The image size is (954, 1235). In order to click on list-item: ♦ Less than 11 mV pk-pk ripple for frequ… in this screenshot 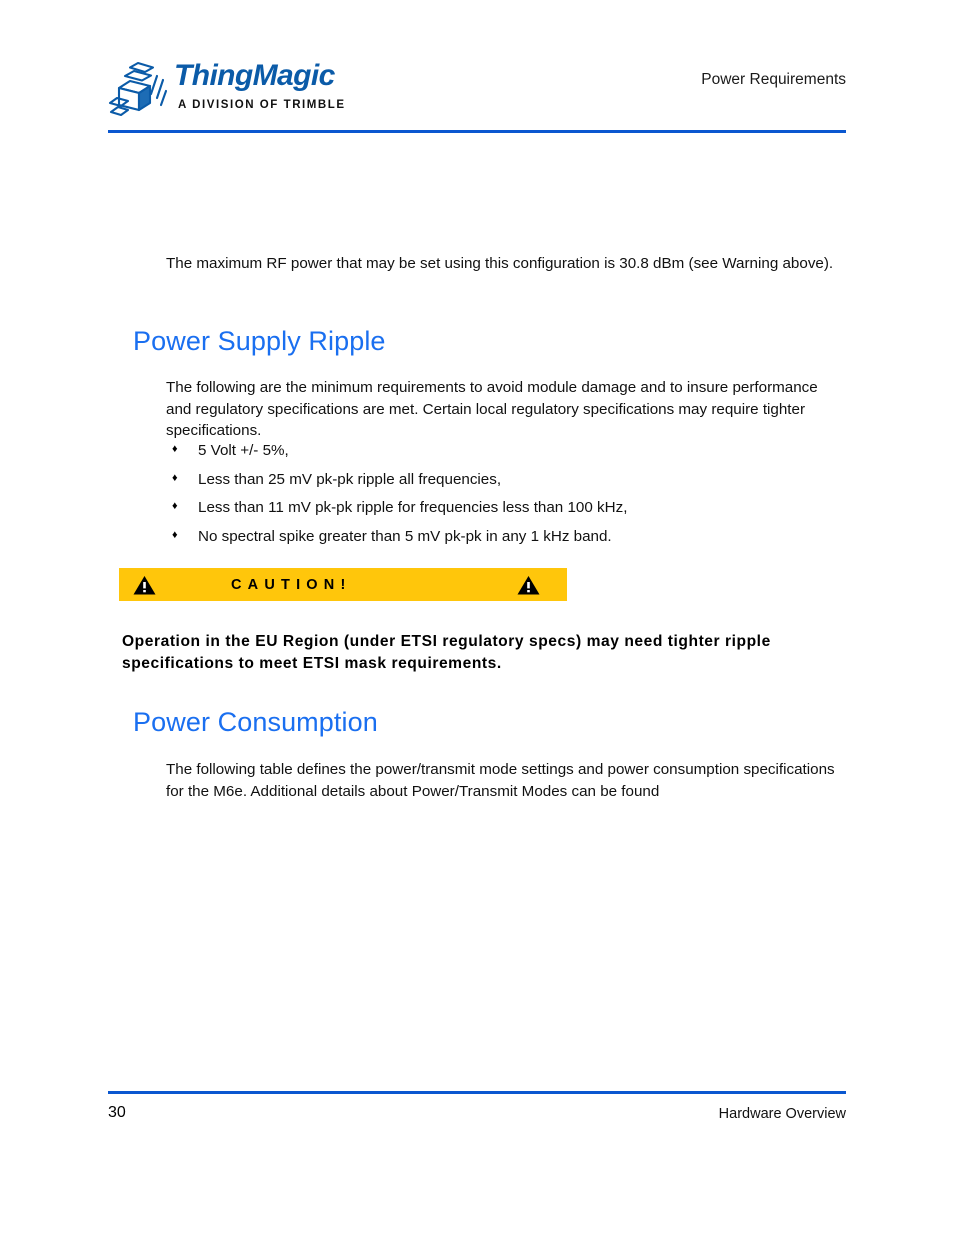, I will do `click(506, 507)`.